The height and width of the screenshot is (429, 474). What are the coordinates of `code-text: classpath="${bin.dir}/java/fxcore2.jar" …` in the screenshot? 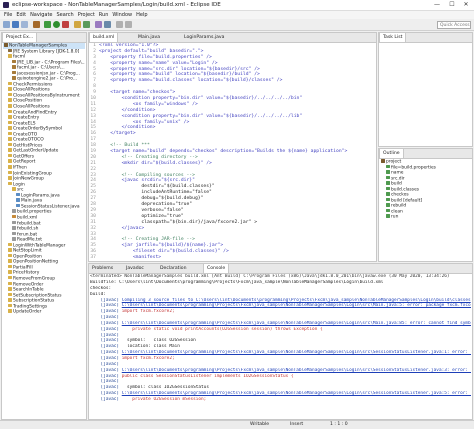 It's located at (178, 222).